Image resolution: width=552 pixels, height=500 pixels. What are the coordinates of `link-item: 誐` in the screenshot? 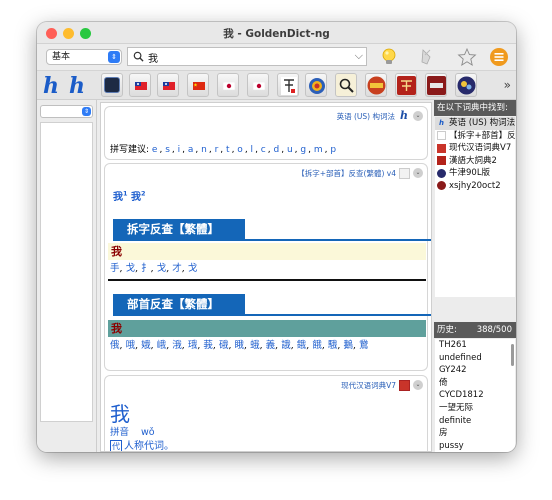 It's located at (286, 345).